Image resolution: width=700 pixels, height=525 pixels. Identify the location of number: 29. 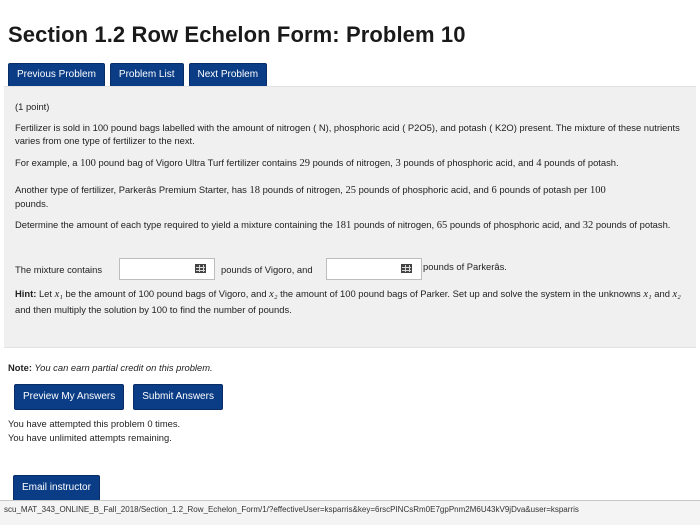
(304, 163).